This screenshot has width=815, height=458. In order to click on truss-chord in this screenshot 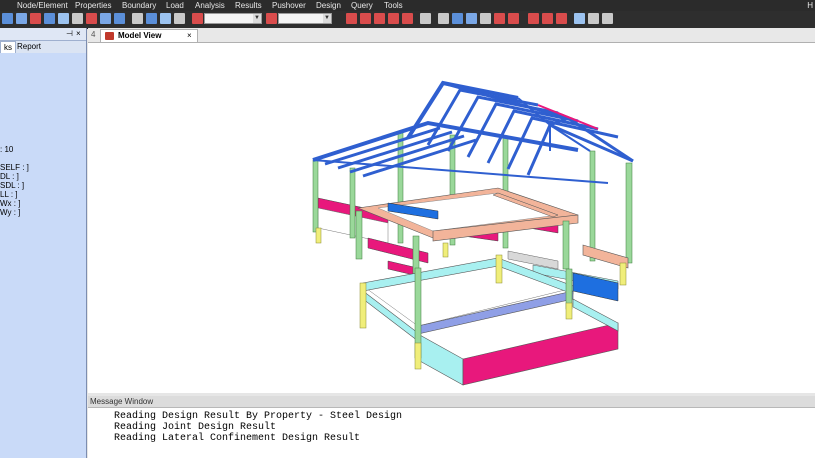, I will do `click(562, 143)`.